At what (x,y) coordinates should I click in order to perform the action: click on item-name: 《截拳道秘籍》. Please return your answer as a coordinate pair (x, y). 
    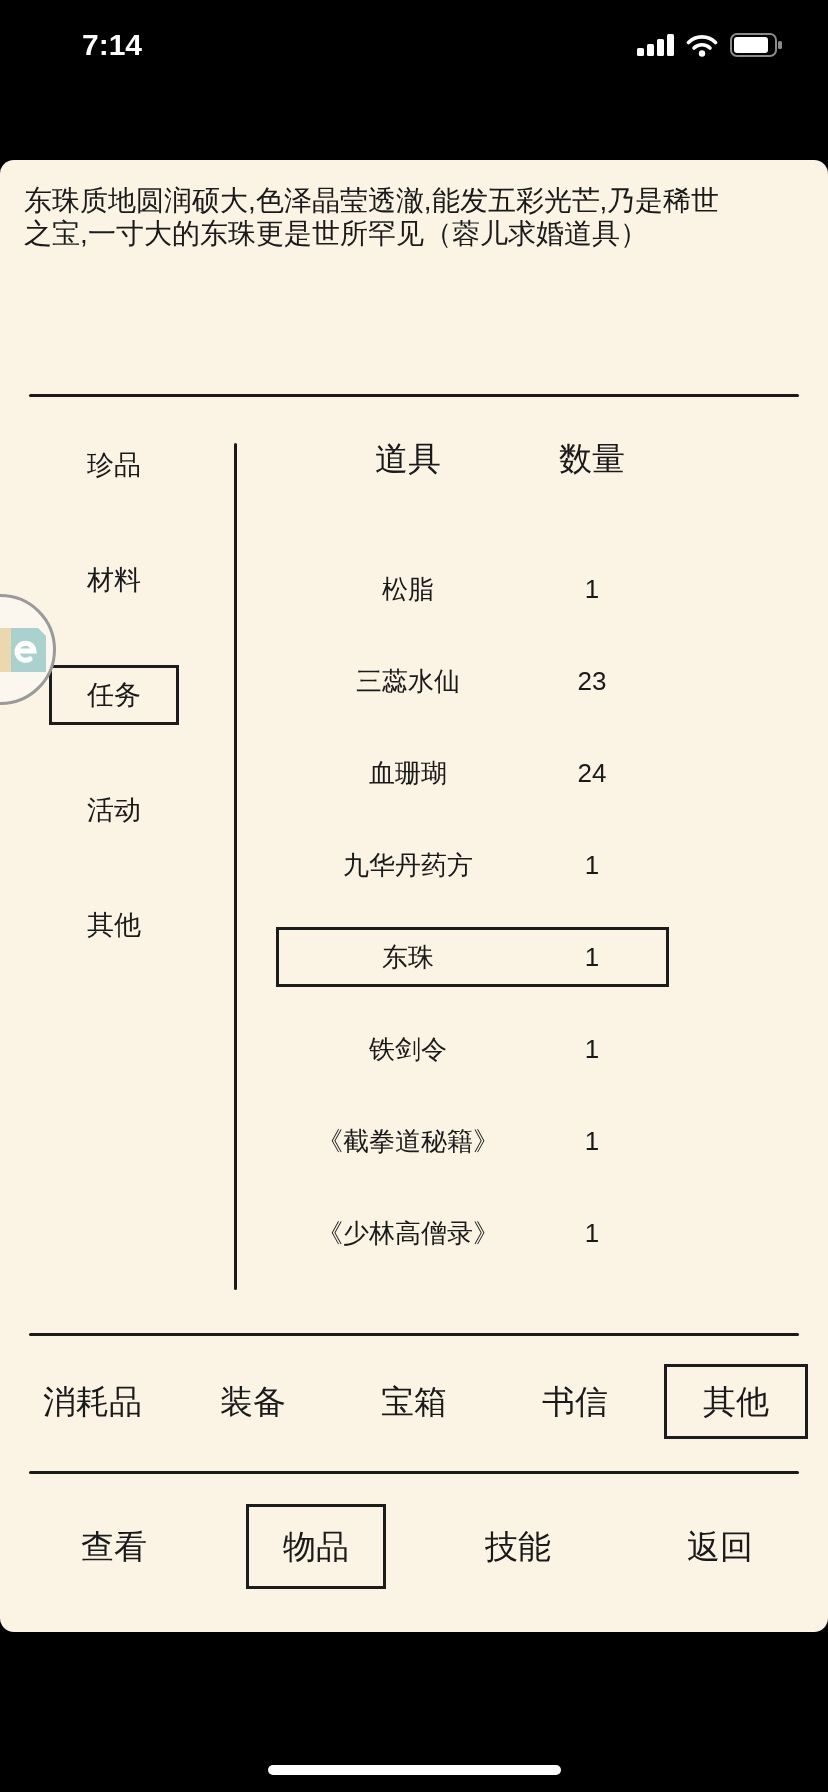
    Looking at the image, I should click on (408, 1141).